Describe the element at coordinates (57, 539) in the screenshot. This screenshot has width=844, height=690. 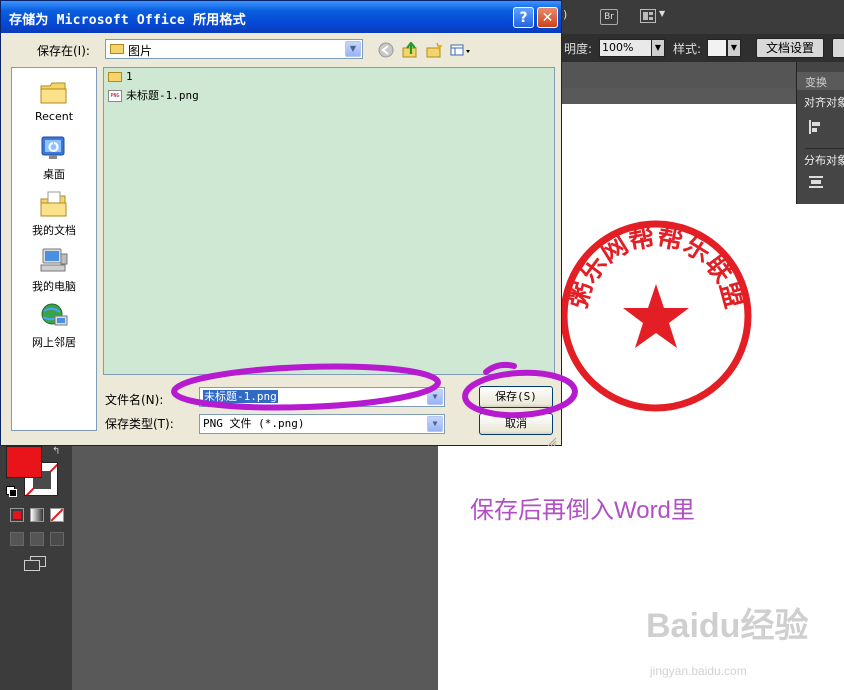
I see `draw-inside-icon` at that location.